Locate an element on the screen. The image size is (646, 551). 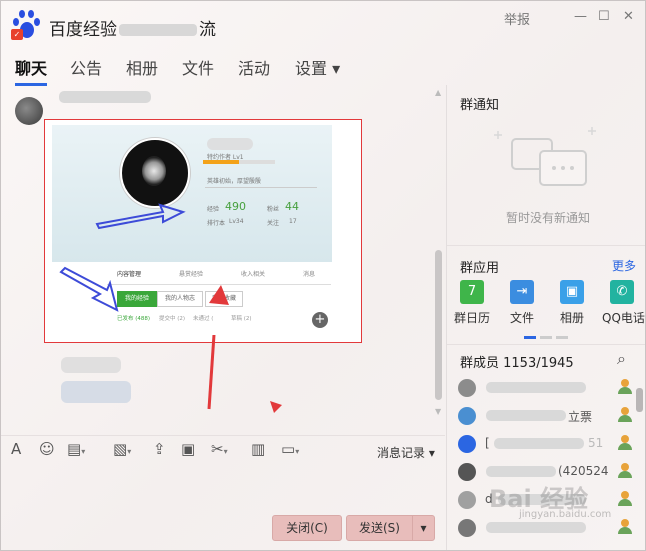
badge-icon: ✓ is located at coordinates (17, 34).